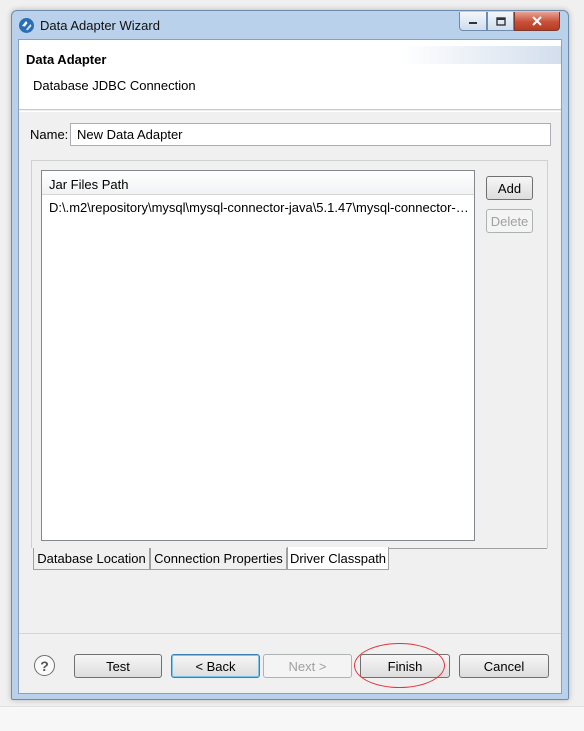 This screenshot has height=731, width=584. What do you see at coordinates (405, 666) in the screenshot?
I see `finish-button: Finish` at bounding box center [405, 666].